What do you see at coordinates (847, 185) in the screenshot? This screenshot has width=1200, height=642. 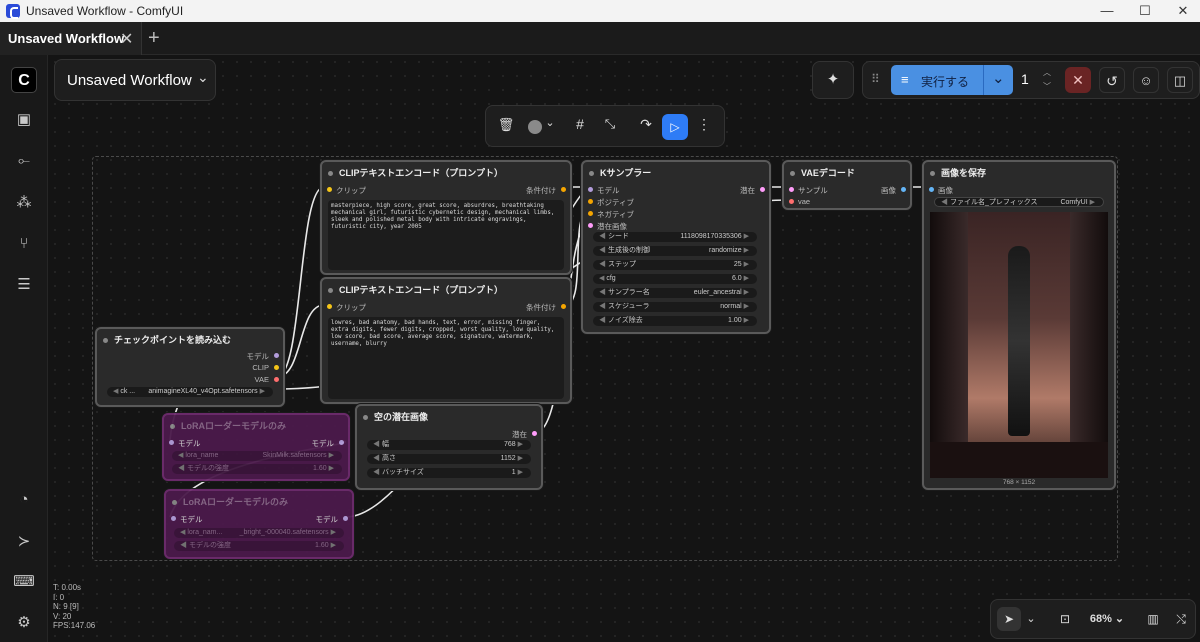 I see `node-vae-decode: VAEデコード サンプル vae 画像` at bounding box center [847, 185].